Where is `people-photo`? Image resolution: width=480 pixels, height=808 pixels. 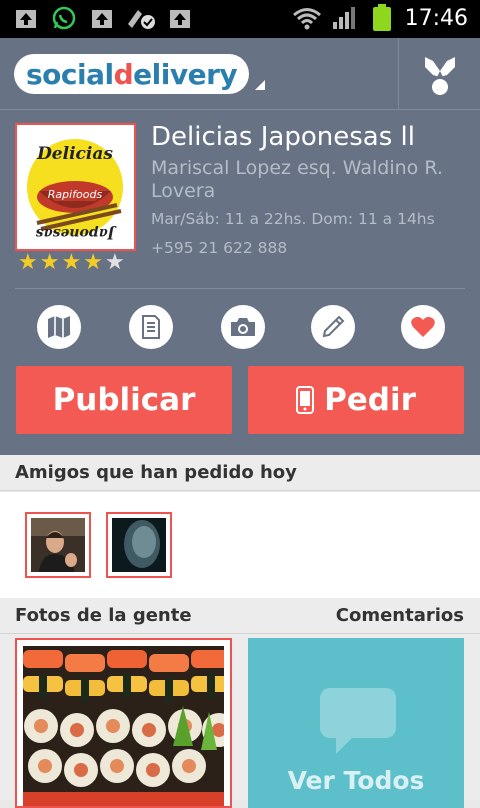
people-photo is located at coordinates (123, 723).